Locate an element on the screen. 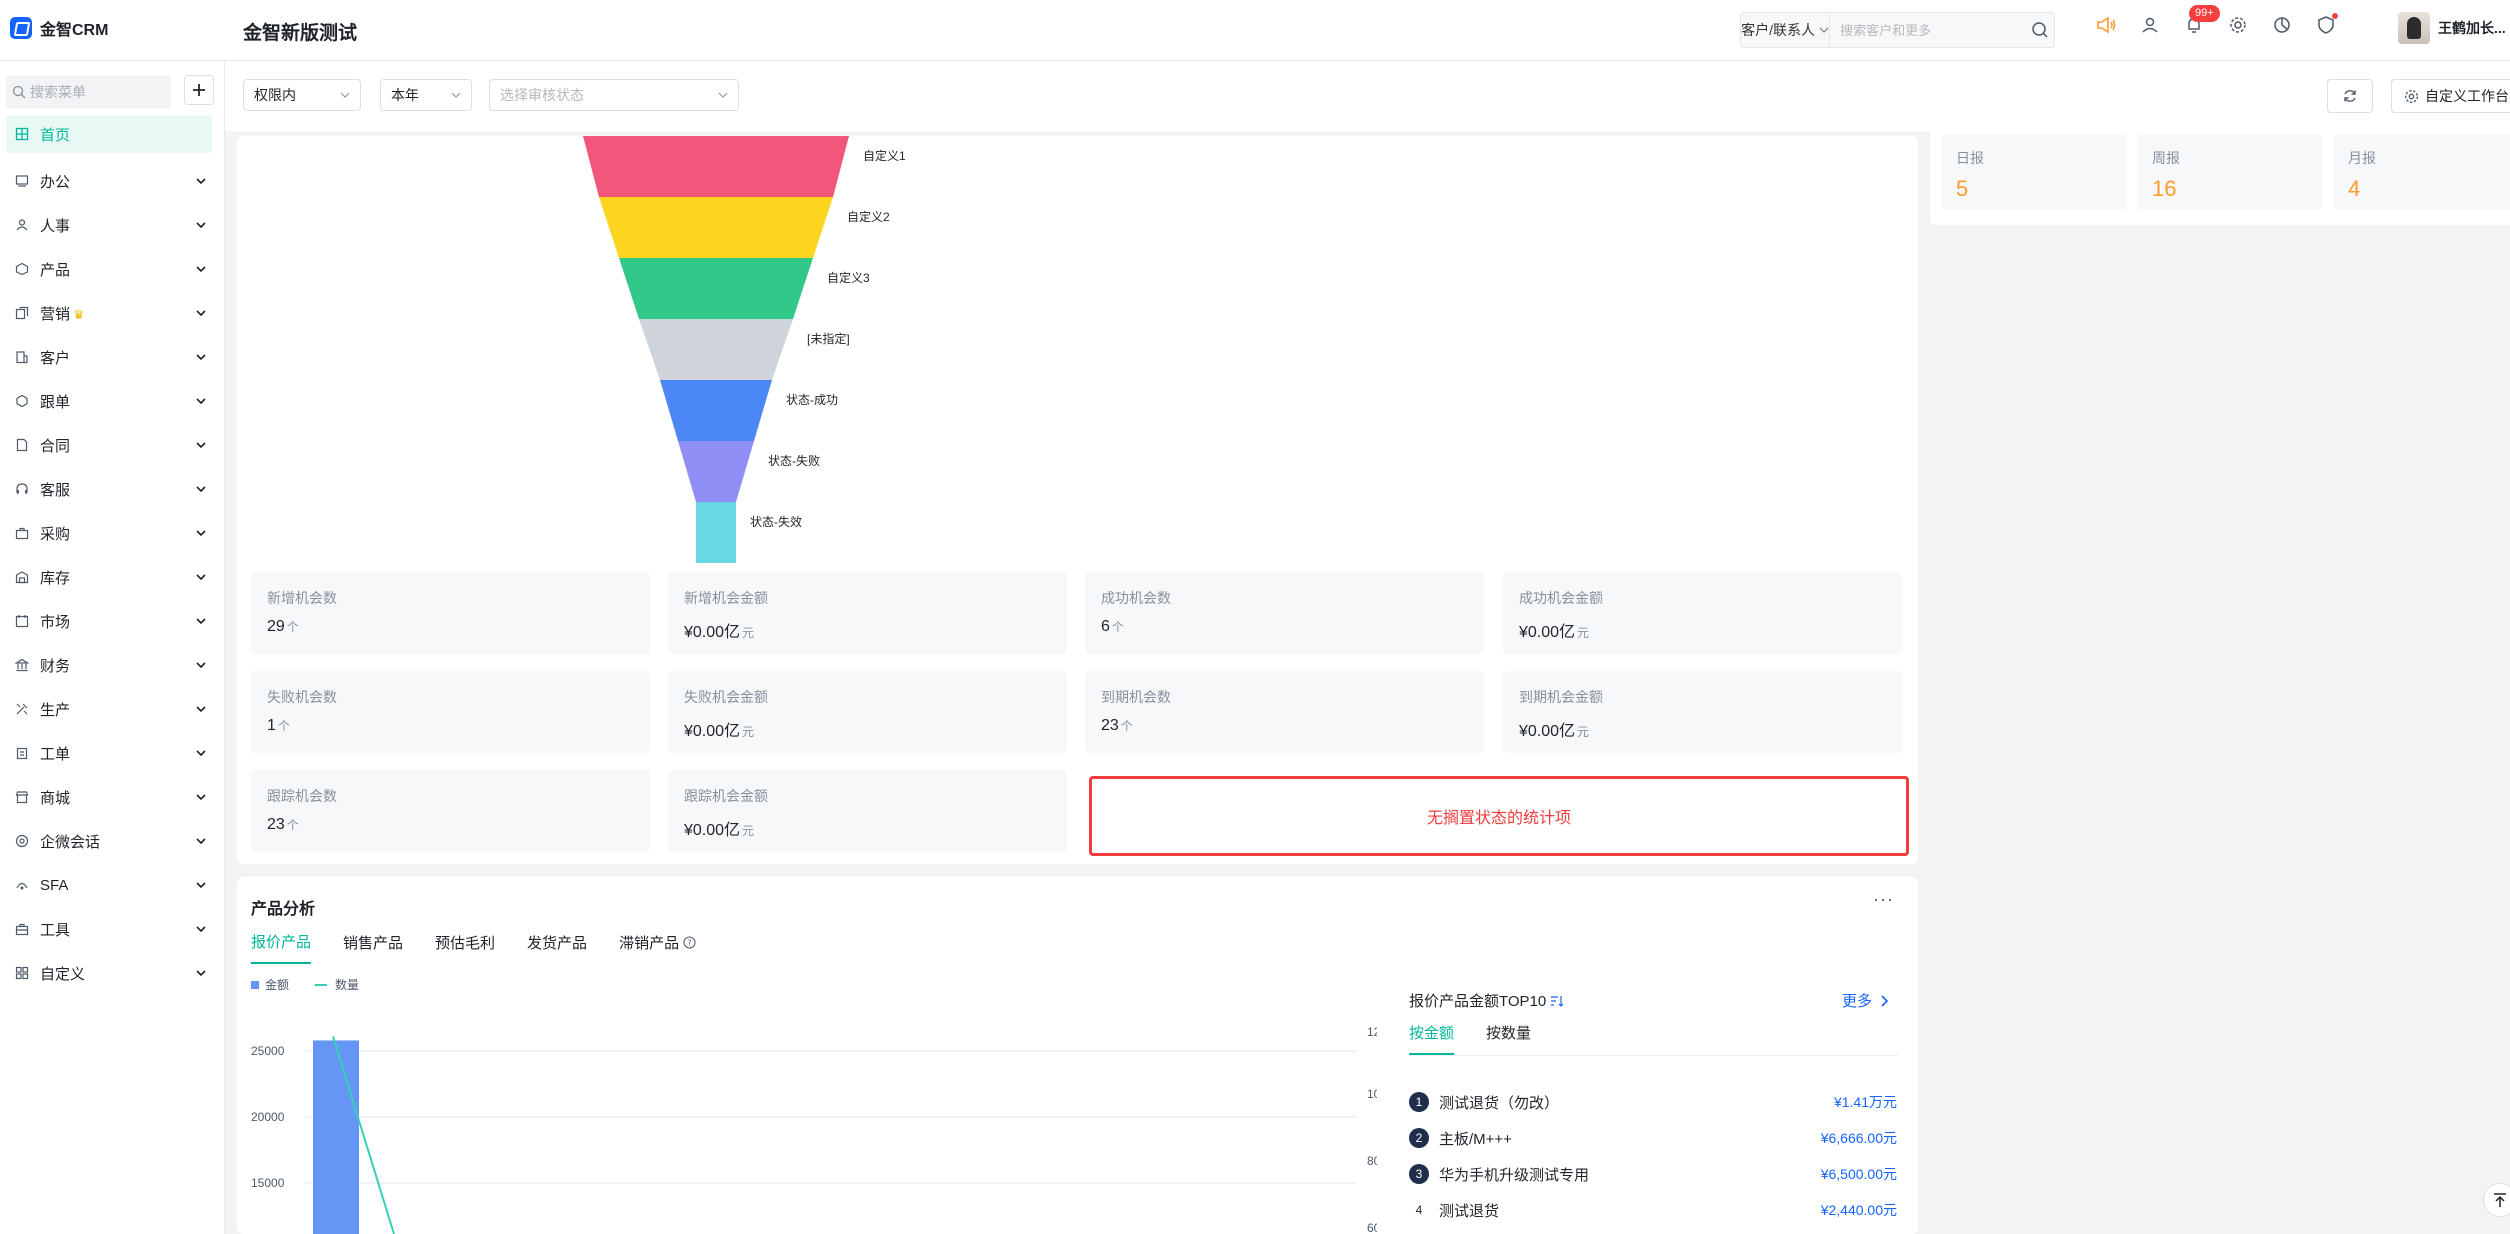 This screenshot has width=2510, height=1234. sidebar-item-home: 首页 is located at coordinates (109, 134).